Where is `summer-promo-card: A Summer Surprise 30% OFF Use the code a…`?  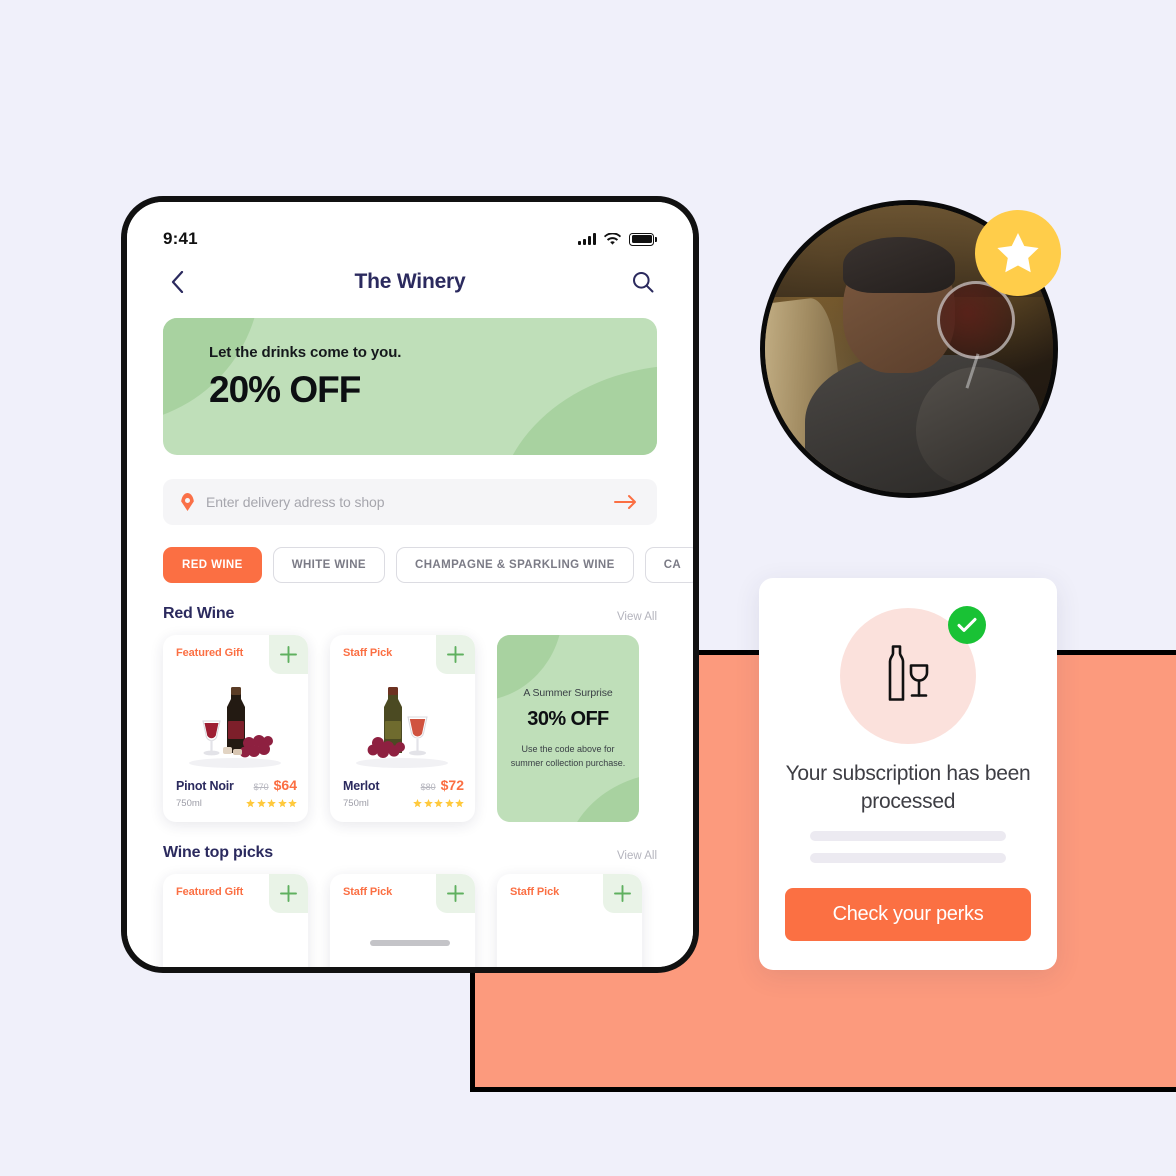
summer-promo-card: A Summer Surprise 30% OFF Use the code a… is located at coordinates (568, 728).